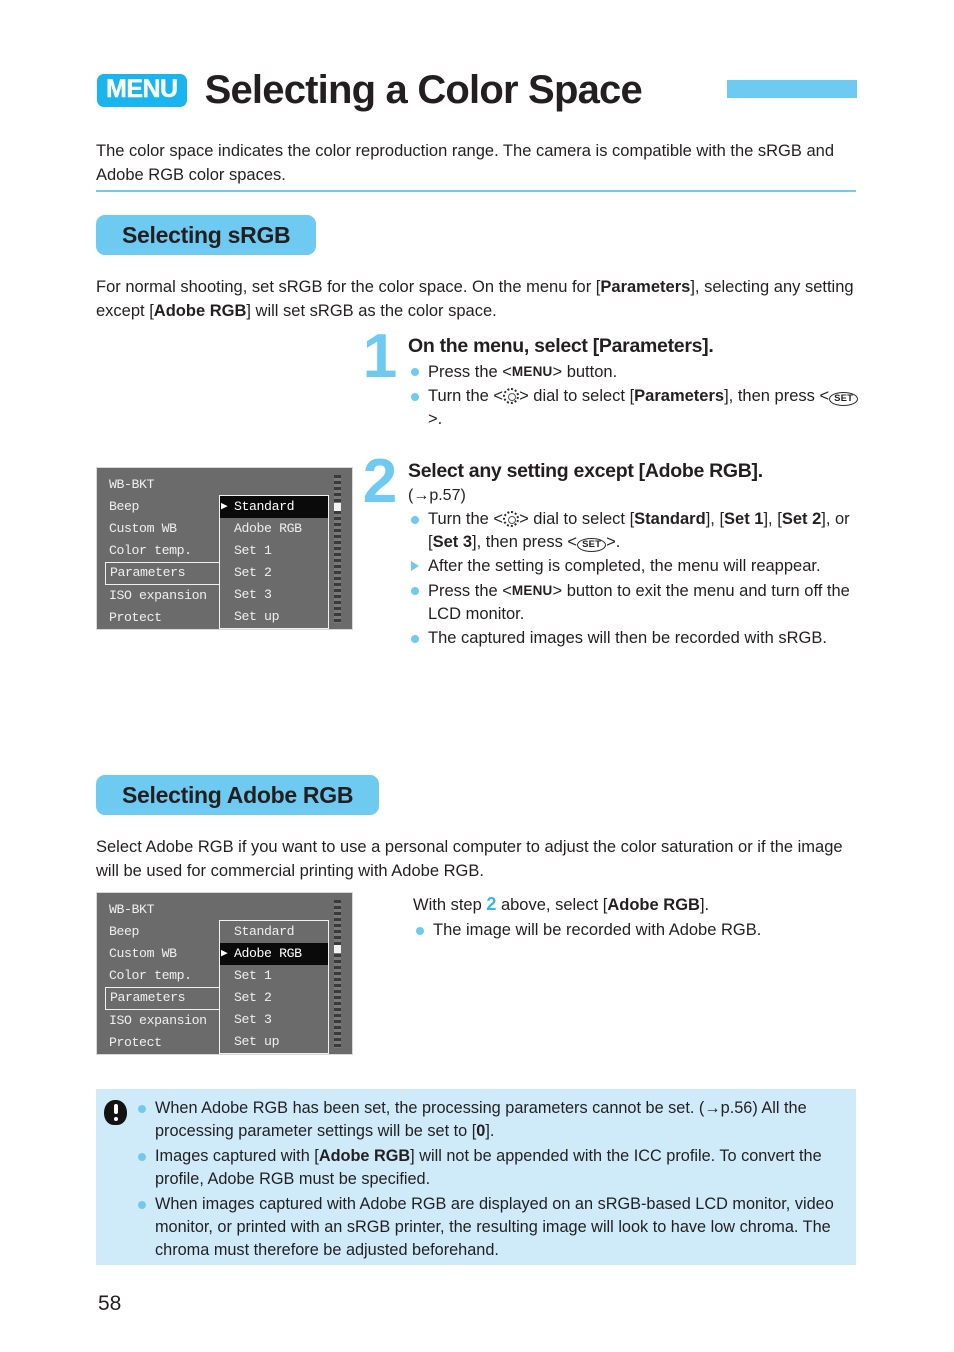 This screenshot has height=1352, width=954. Describe the element at coordinates (561, 904) in the screenshot. I see `adobergb-lead-text: With step 2 above, select [Adobe RGB].` at that location.